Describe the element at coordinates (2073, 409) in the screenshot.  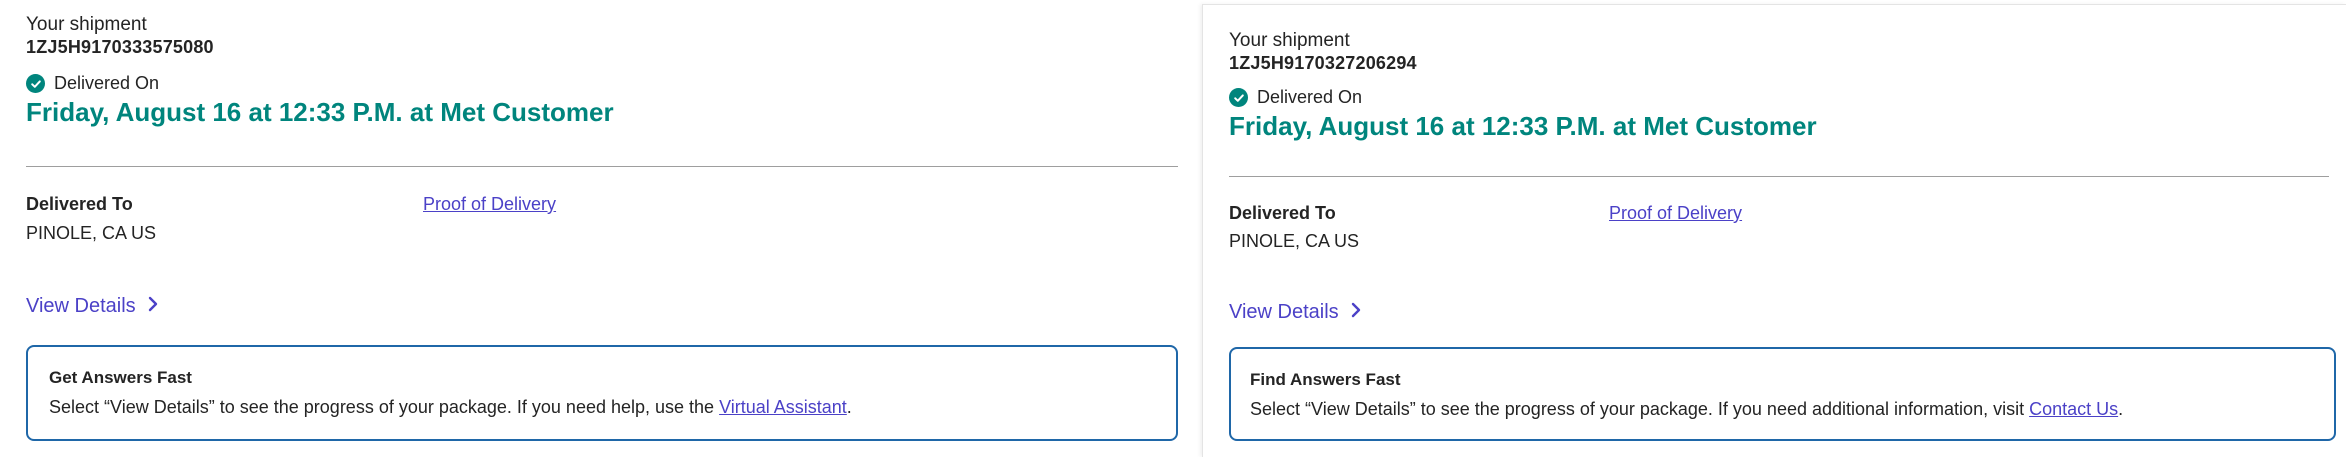
I see `contact-us-link: Contact Us` at that location.